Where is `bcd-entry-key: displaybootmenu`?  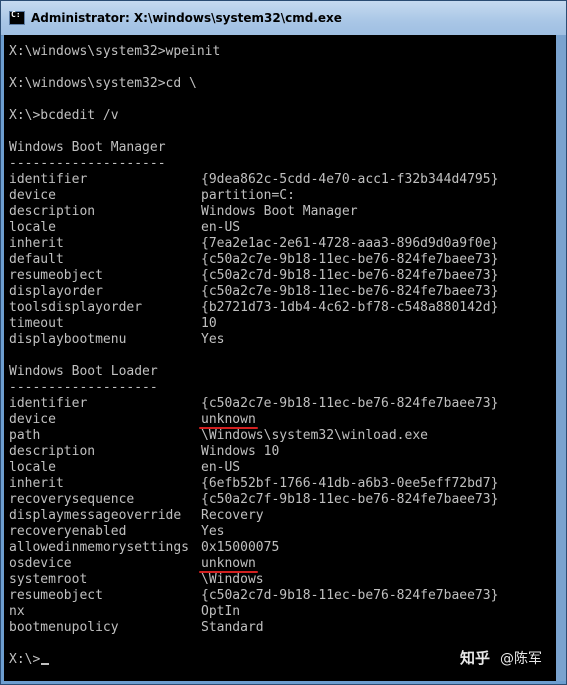 bcd-entry-key: displaybootmenu is located at coordinates (68, 339).